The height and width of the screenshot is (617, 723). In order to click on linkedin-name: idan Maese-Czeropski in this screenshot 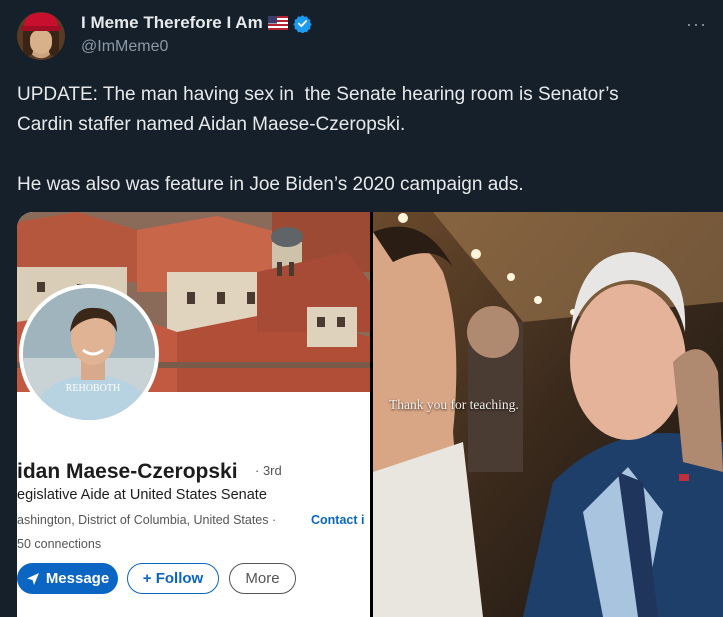, I will do `click(127, 471)`.